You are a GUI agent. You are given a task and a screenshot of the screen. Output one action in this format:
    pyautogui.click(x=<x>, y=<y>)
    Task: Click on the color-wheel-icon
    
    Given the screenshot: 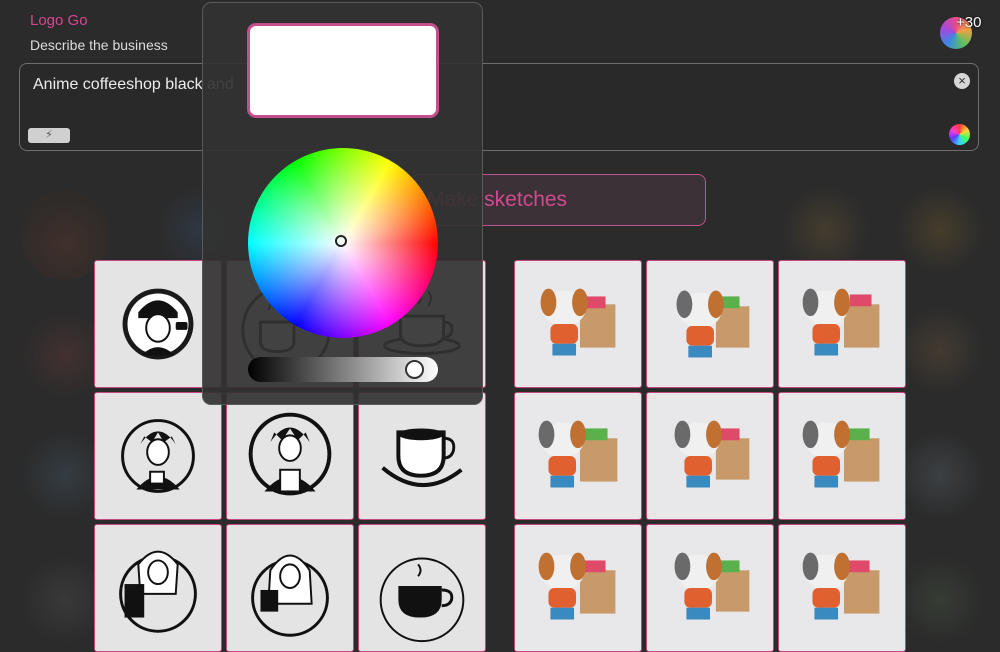 What is the action you would take?
    pyautogui.click(x=959, y=134)
    